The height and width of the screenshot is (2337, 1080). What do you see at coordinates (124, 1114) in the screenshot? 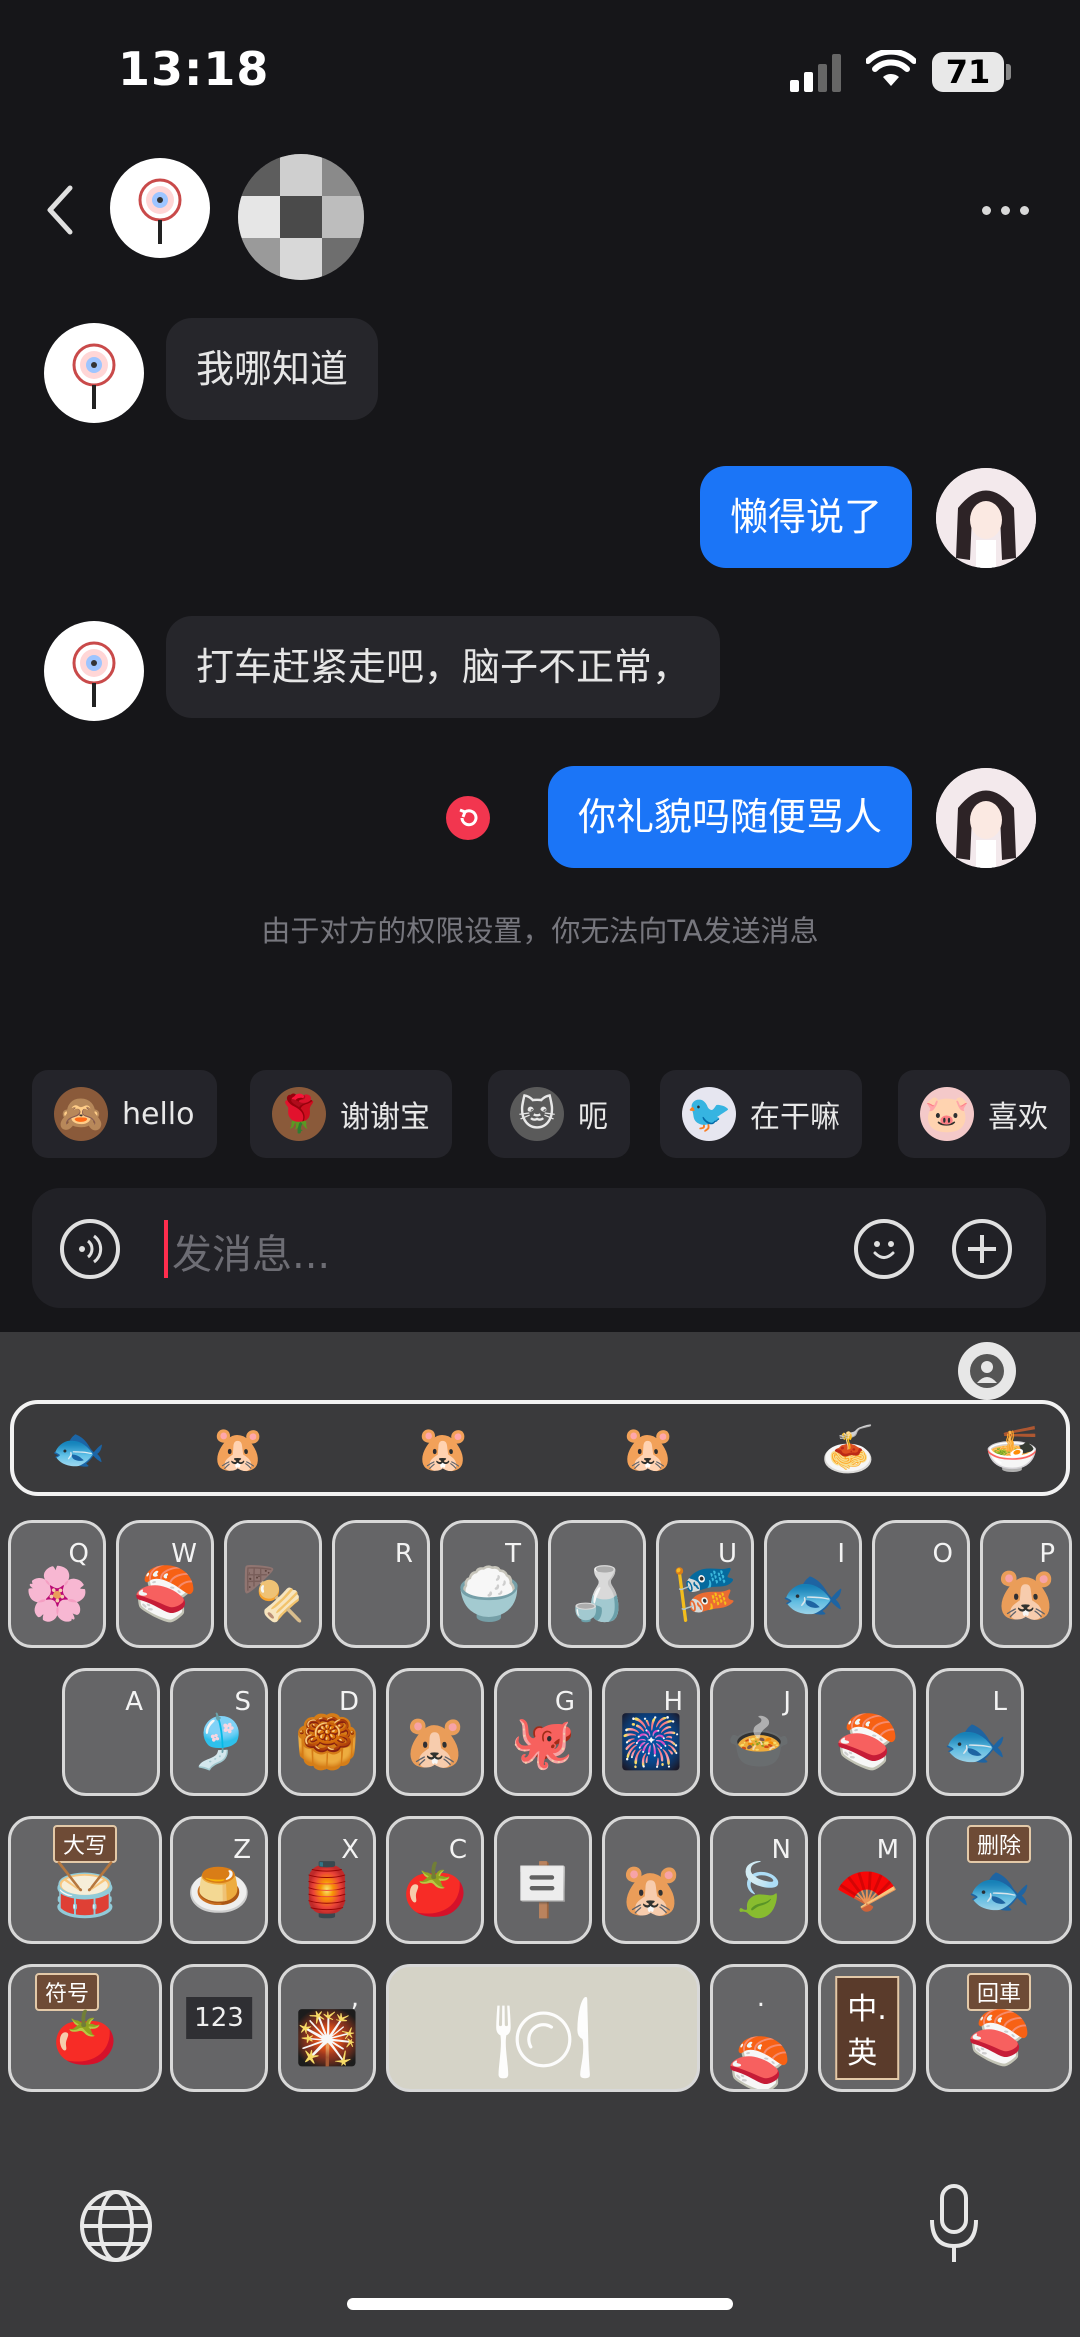
I see `quick-reply-chip: 🙈 hello` at bounding box center [124, 1114].